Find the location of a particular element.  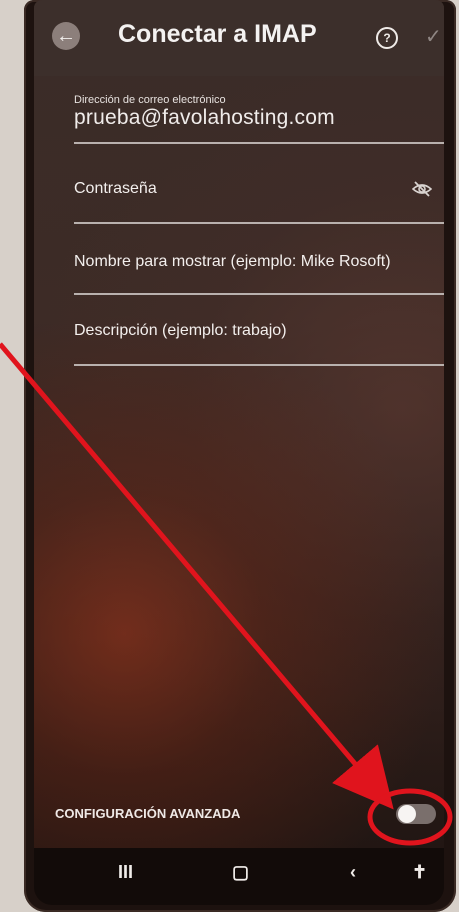

system-back-button: ‹ is located at coordinates (353, 872).